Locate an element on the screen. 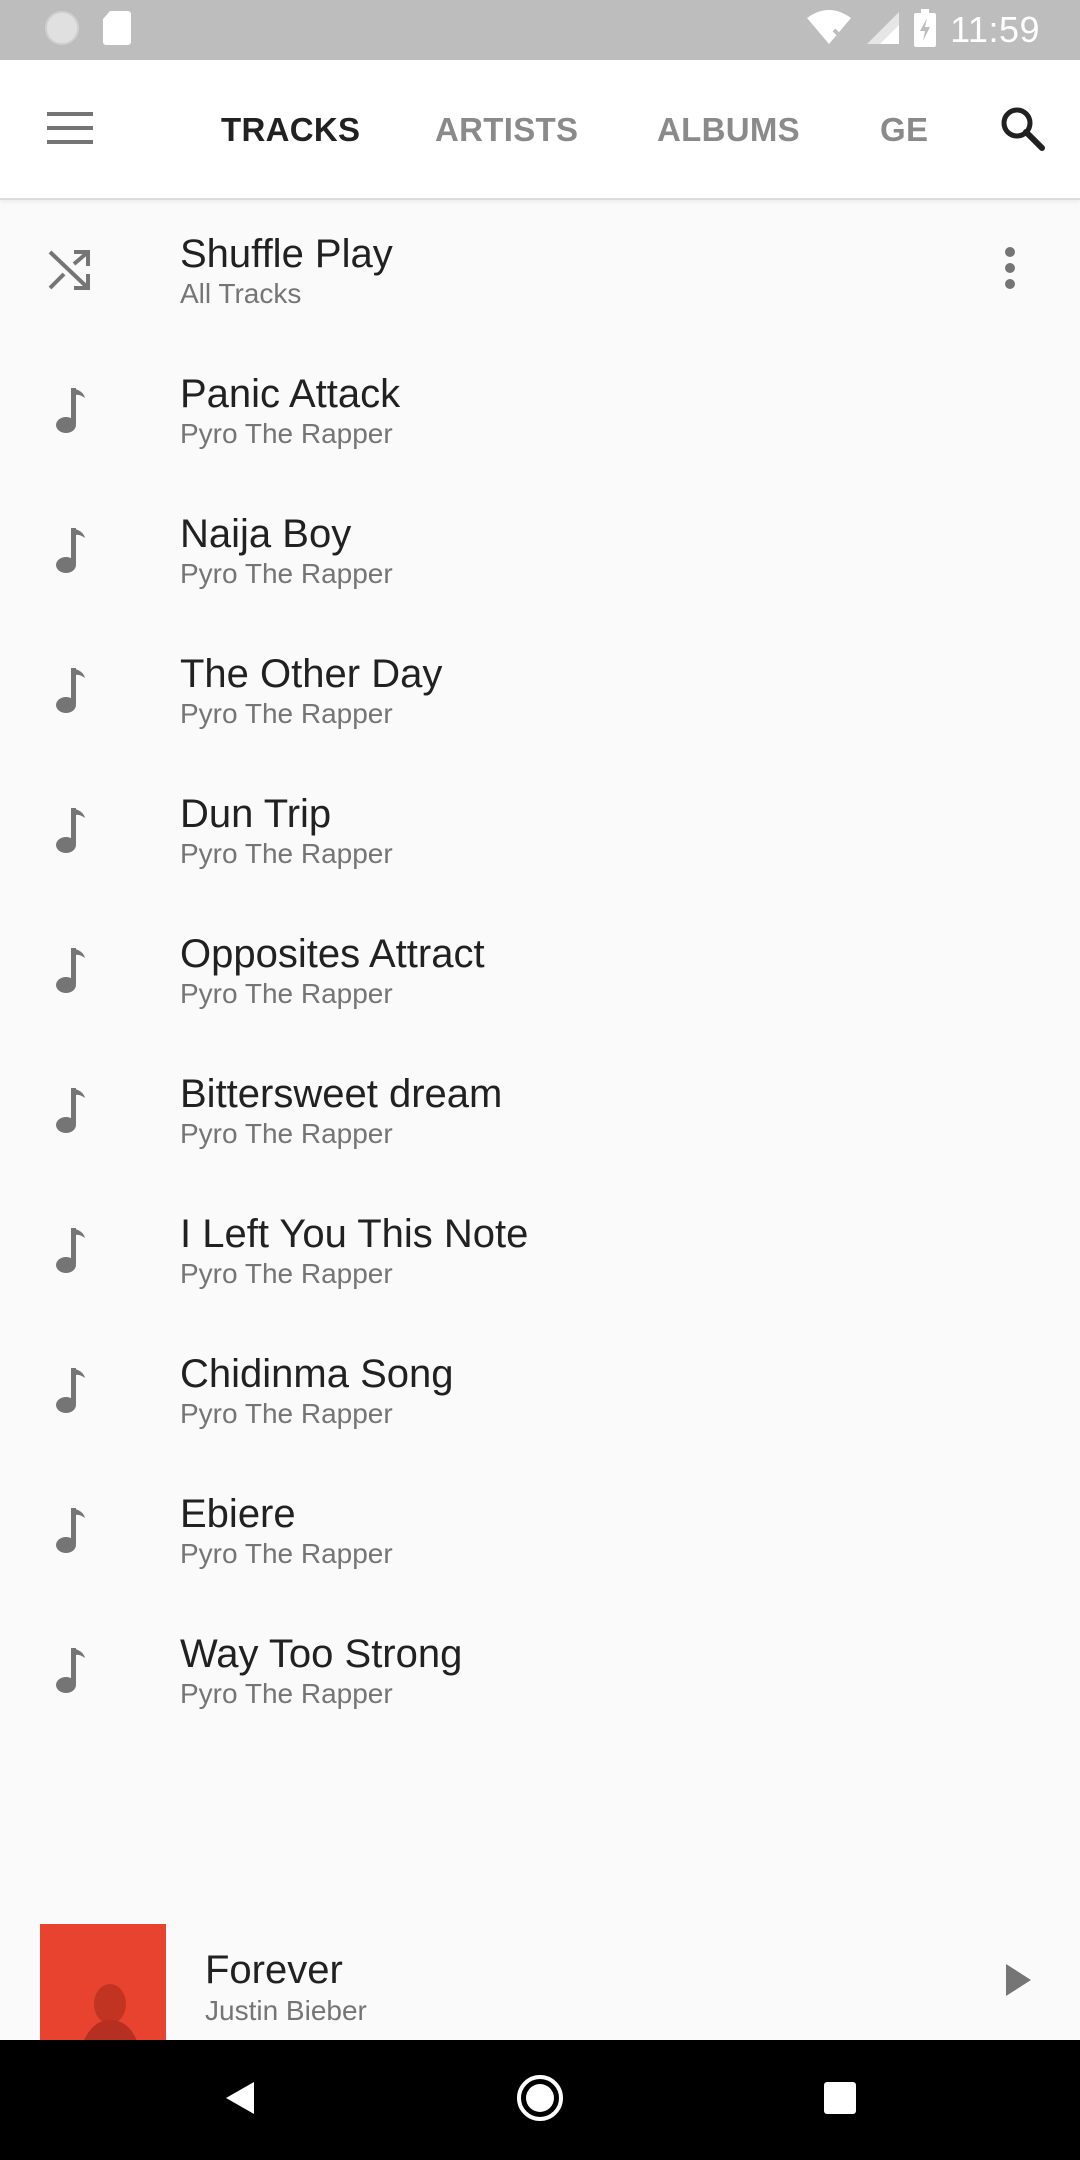  track-row: I Left You This Note Pyro The Rapper is located at coordinates (540, 1250).